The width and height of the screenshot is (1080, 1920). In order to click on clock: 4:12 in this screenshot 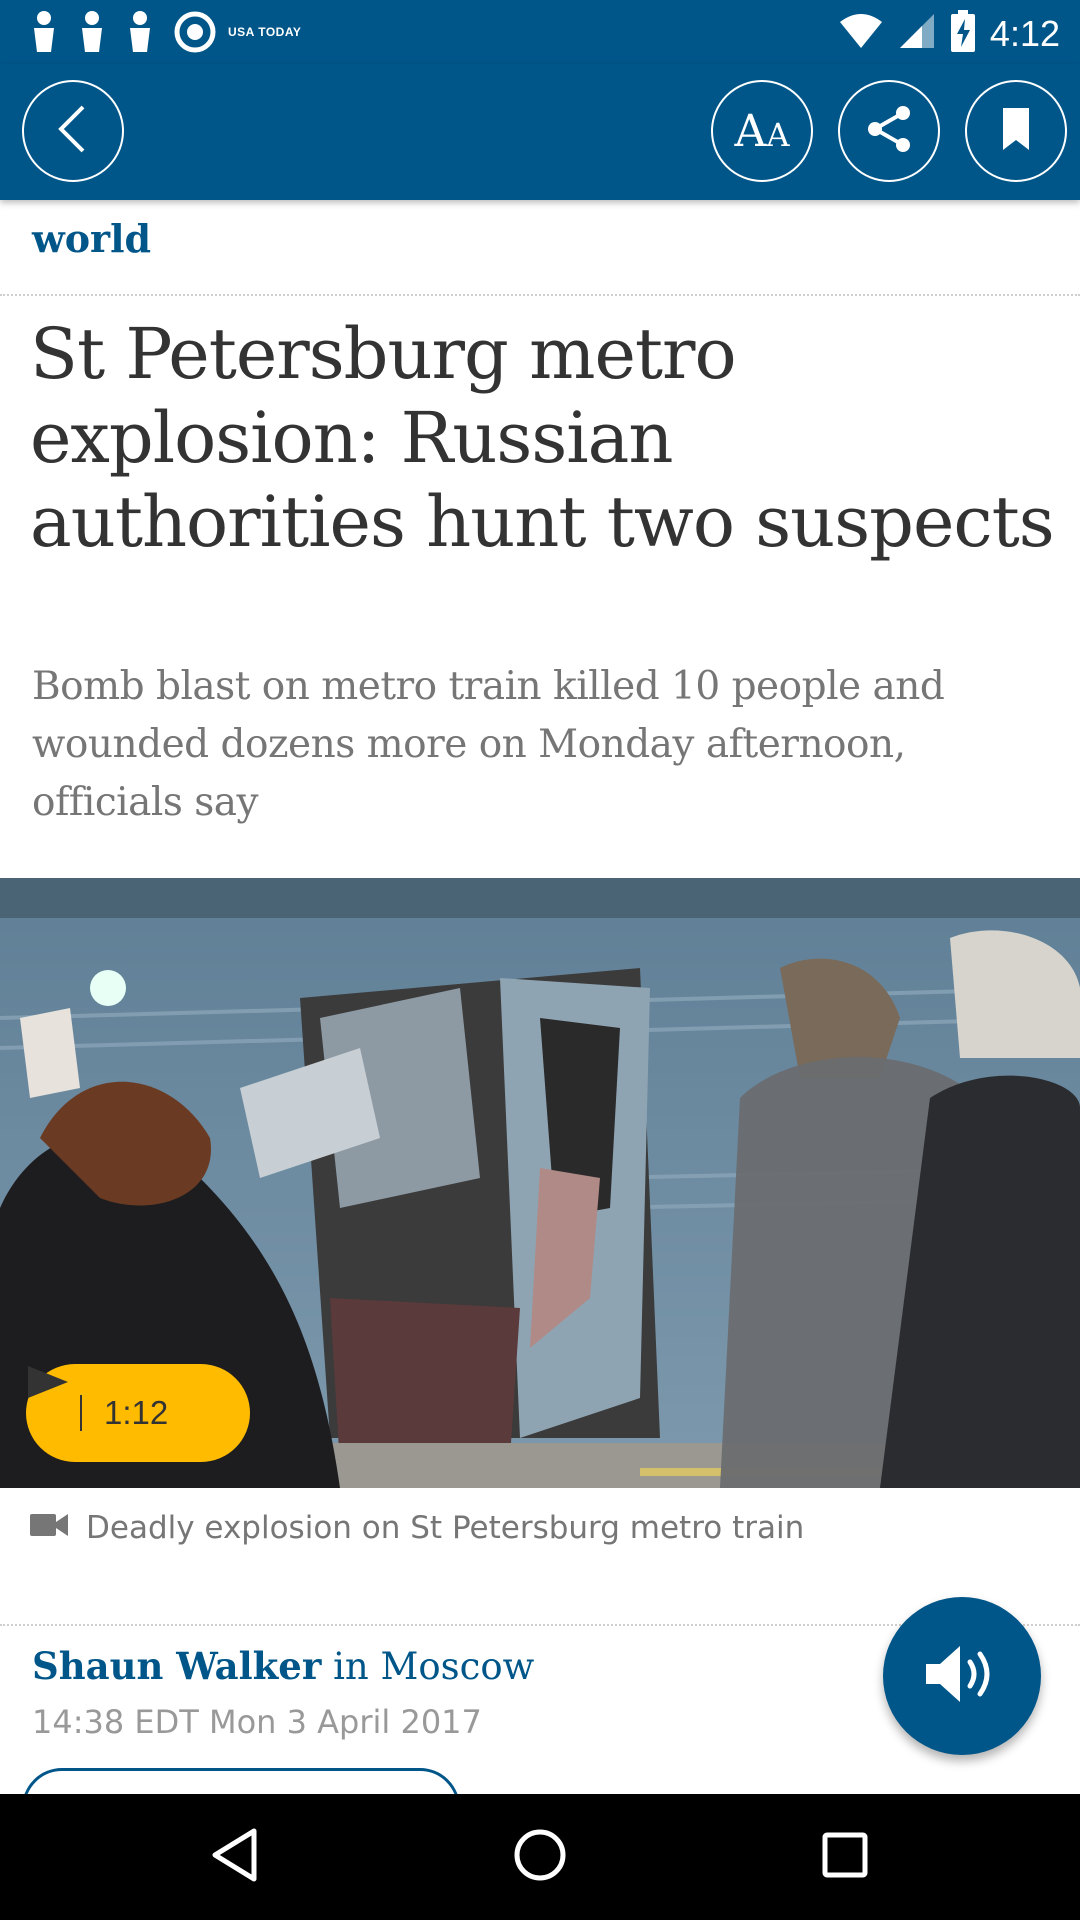, I will do `click(1024, 33)`.